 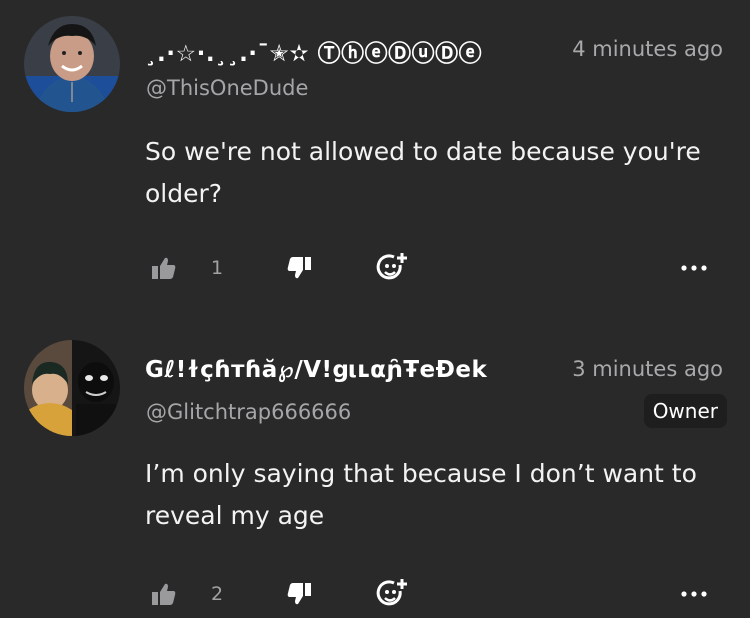 I want to click on comment-actions: 2, so click(x=375, y=594).